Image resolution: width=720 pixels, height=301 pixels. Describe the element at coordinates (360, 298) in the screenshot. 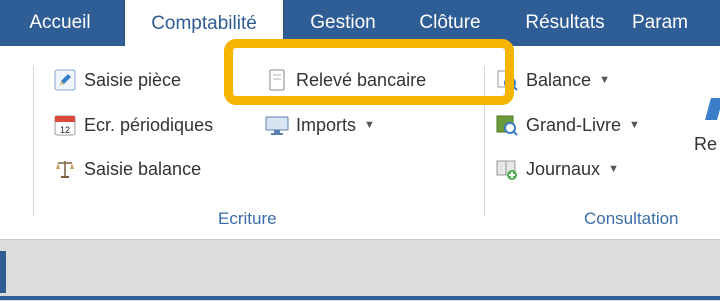

I see `bottom-border` at that location.